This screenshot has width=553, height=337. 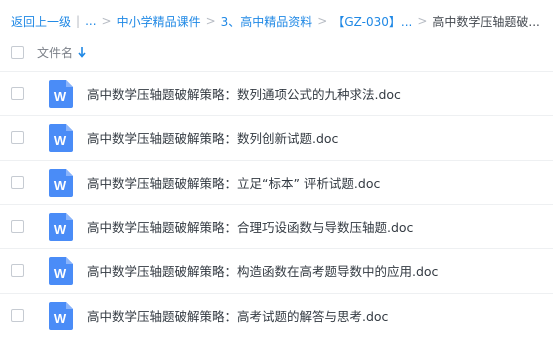 I want to click on list-item: W 高中数学压轴题破解策略：构造函数在高考题导数中的应用.doc, so click(x=276, y=270).